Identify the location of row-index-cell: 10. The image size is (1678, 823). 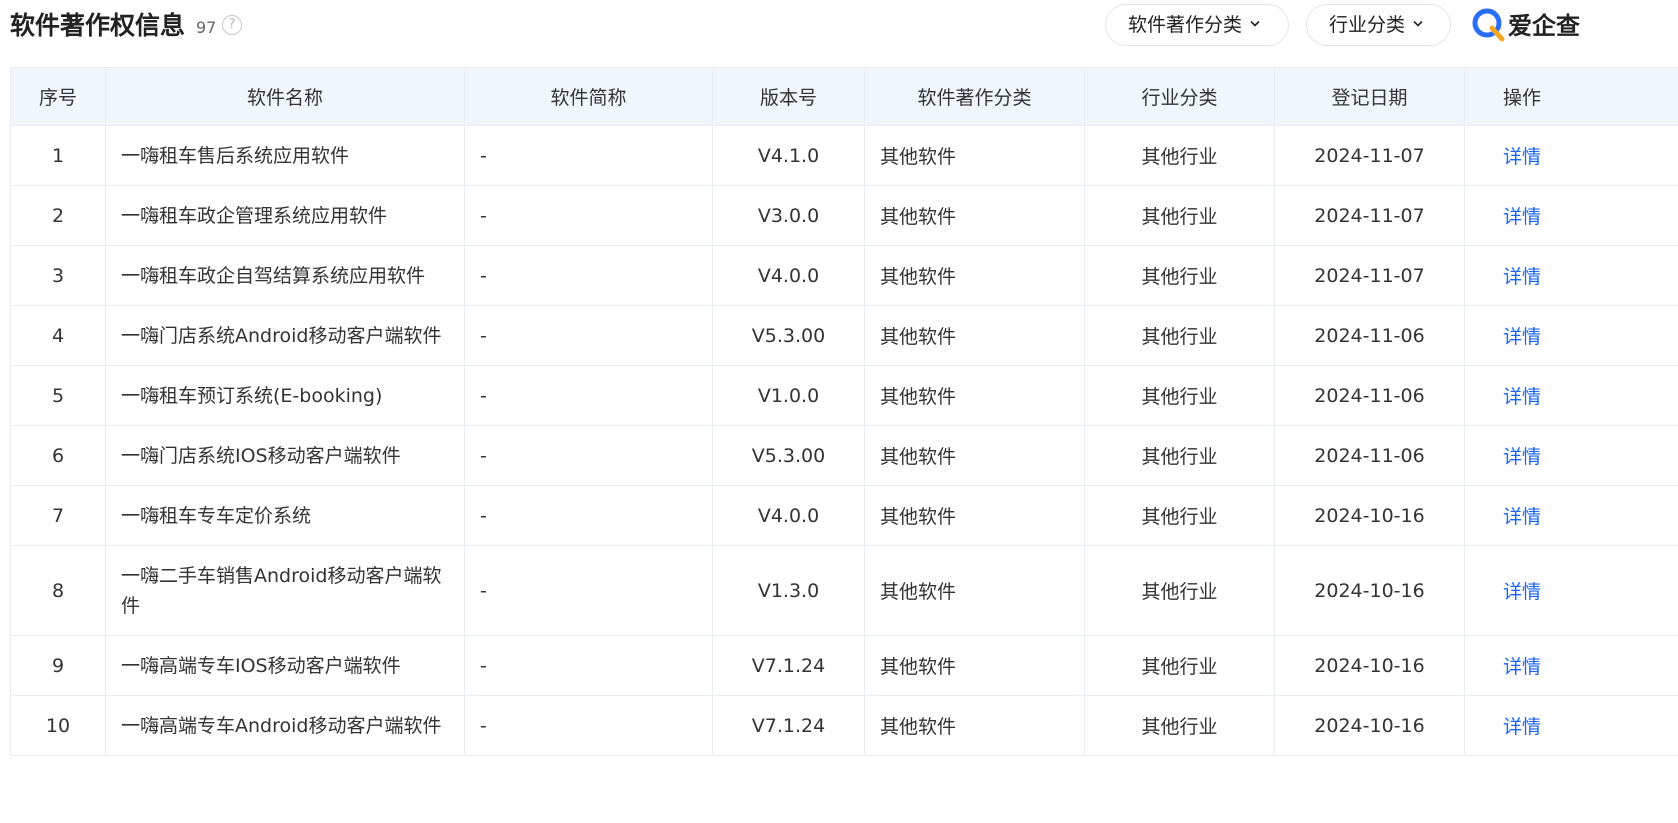
(58, 725).